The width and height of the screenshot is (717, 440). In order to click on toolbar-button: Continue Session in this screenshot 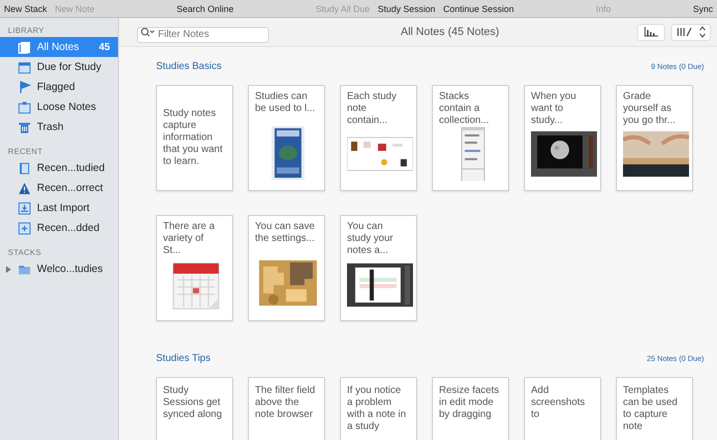, I will do `click(478, 9)`.